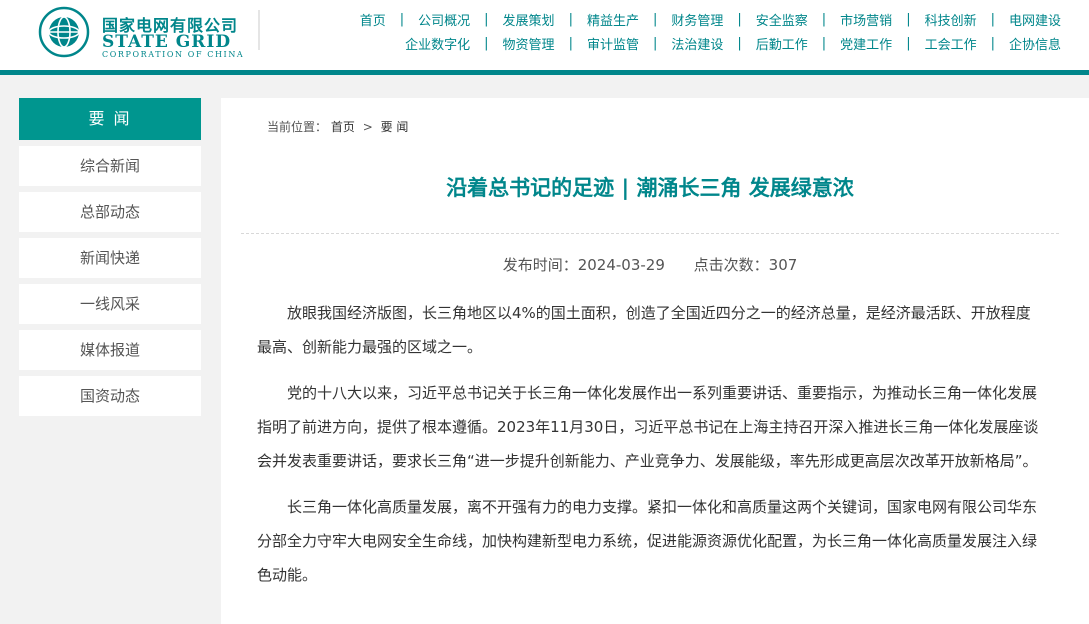  Describe the element at coordinates (697, 19) in the screenshot. I see `nav-financial-management: 财务管理` at that location.